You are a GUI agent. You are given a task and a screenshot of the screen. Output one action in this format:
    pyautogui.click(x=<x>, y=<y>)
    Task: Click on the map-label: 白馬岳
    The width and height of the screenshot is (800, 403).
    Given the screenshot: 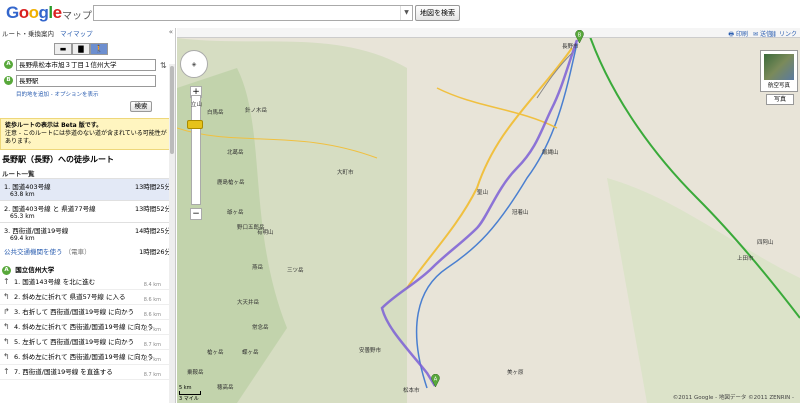 What is the action you would take?
    pyautogui.click(x=215, y=113)
    